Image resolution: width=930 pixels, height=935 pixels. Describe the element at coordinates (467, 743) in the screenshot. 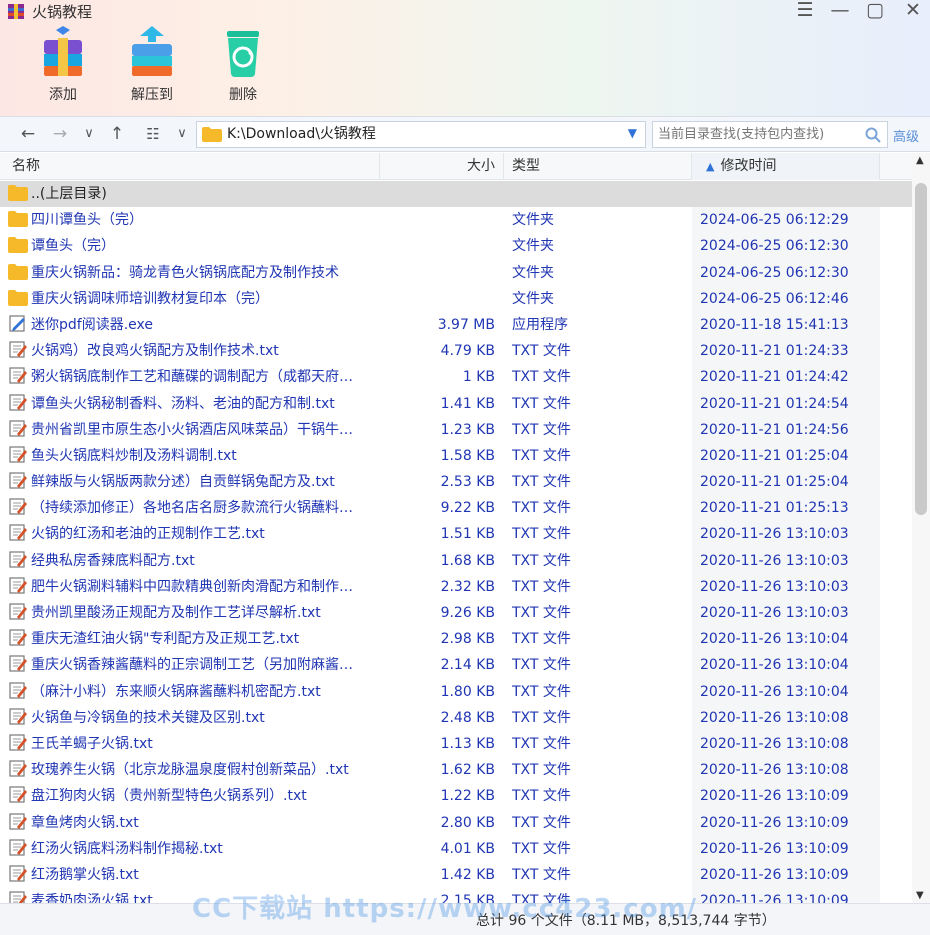

I see `file-size: 1.13 KB` at that location.